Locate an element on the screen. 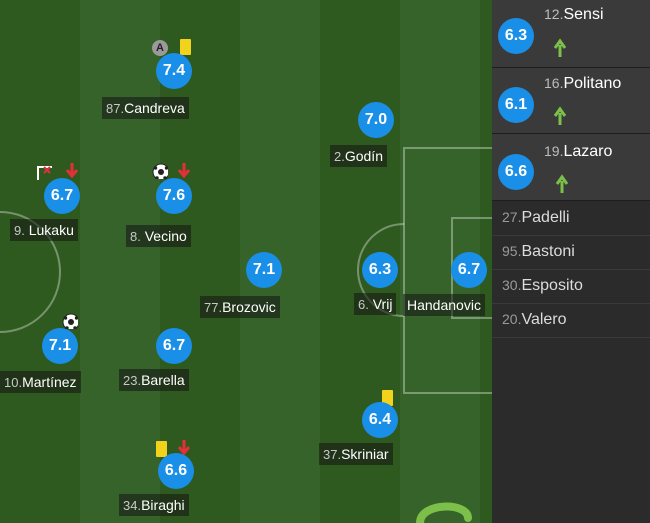 This screenshot has height=523, width=650. player-name: Handanovic is located at coordinates (444, 305).